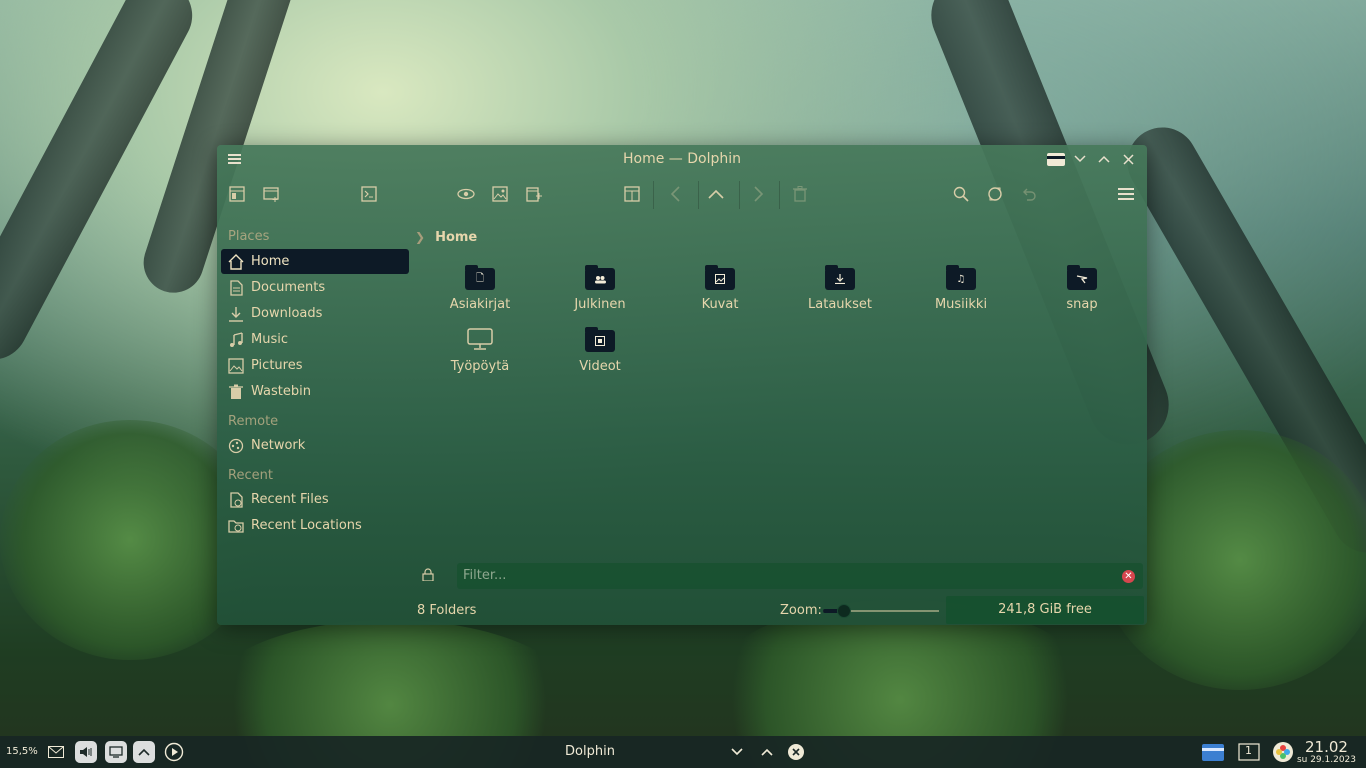  I want to click on color-picker-icon, so click(1283, 752).